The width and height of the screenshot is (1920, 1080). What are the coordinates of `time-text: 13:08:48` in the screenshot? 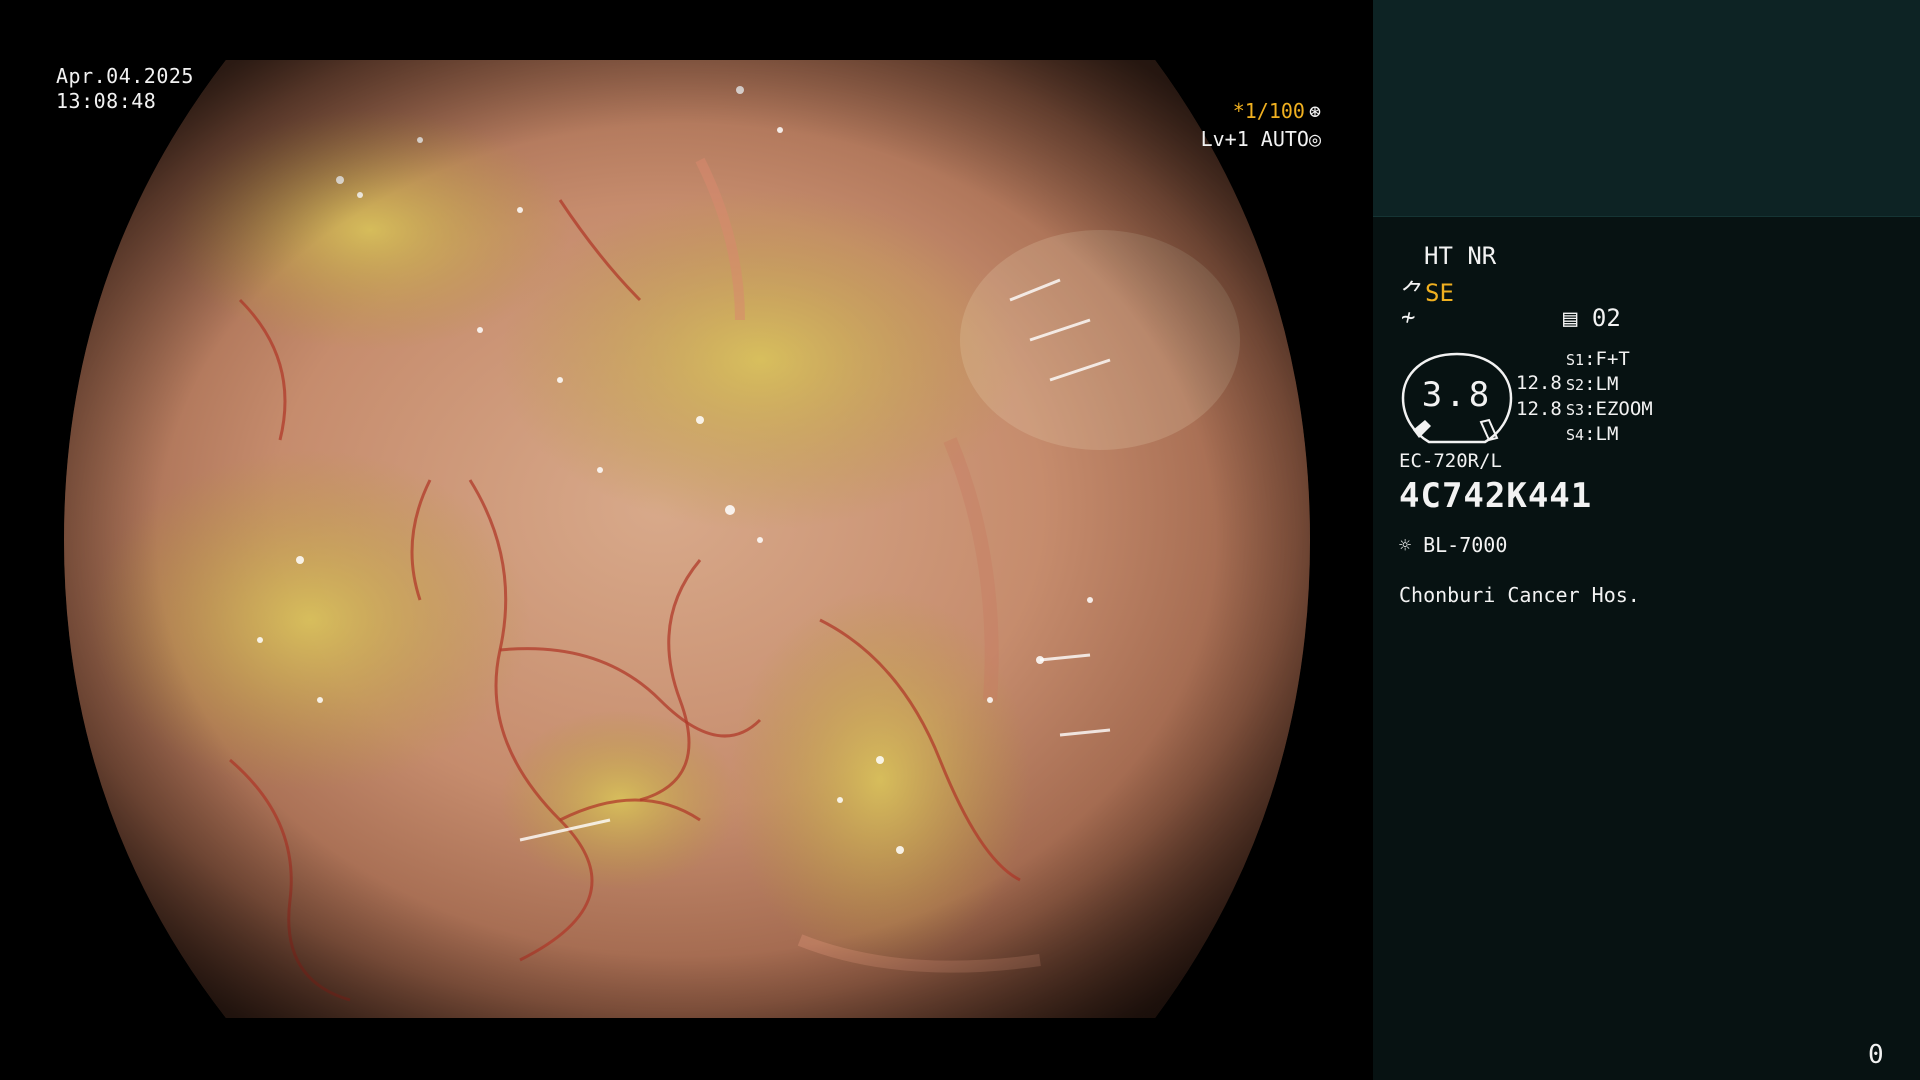 It's located at (106, 101).